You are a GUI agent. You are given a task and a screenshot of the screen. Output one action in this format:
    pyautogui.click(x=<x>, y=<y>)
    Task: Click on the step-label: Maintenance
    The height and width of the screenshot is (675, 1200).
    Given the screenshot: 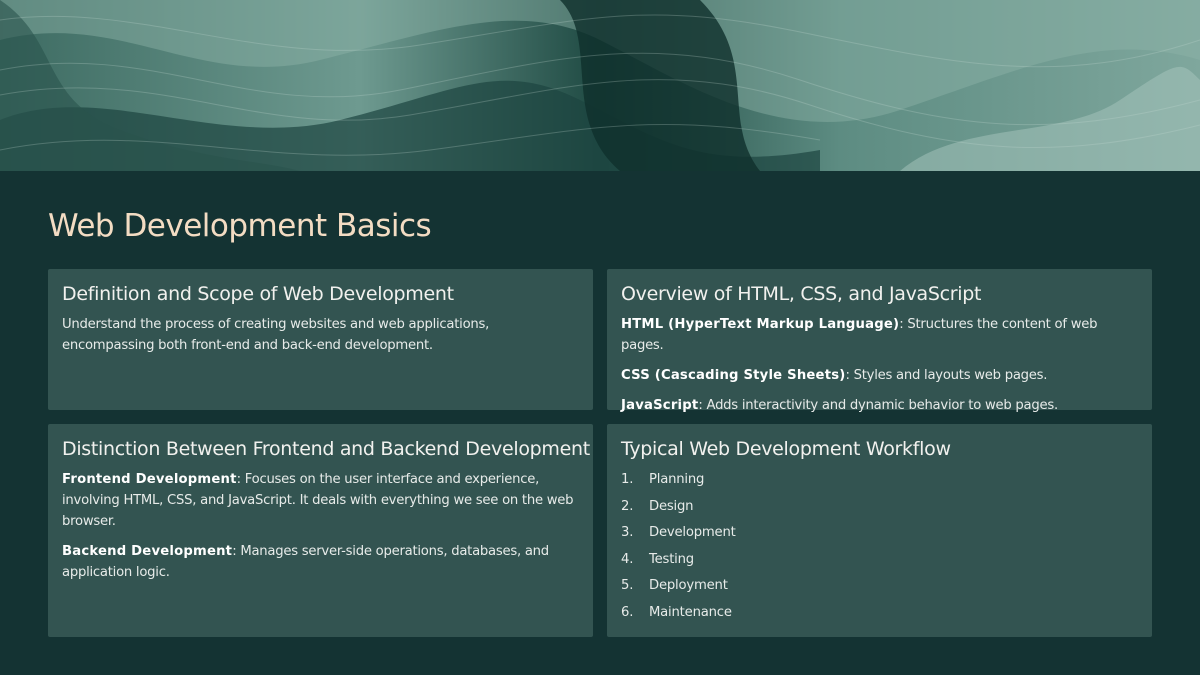 What is the action you would take?
    pyautogui.click(x=690, y=612)
    